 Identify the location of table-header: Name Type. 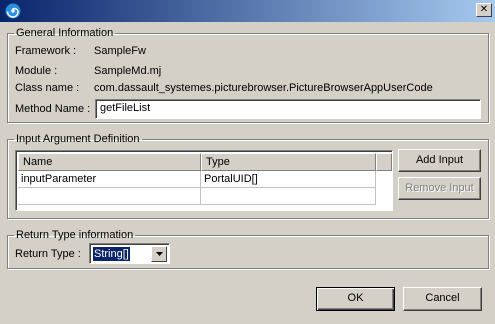
(205, 162).